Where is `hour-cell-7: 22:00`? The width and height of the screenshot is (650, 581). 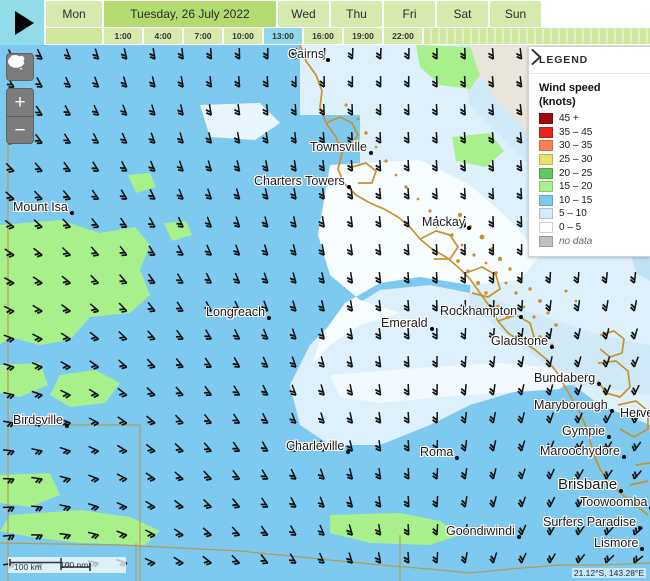 hour-cell-7: 22:00 is located at coordinates (403, 36).